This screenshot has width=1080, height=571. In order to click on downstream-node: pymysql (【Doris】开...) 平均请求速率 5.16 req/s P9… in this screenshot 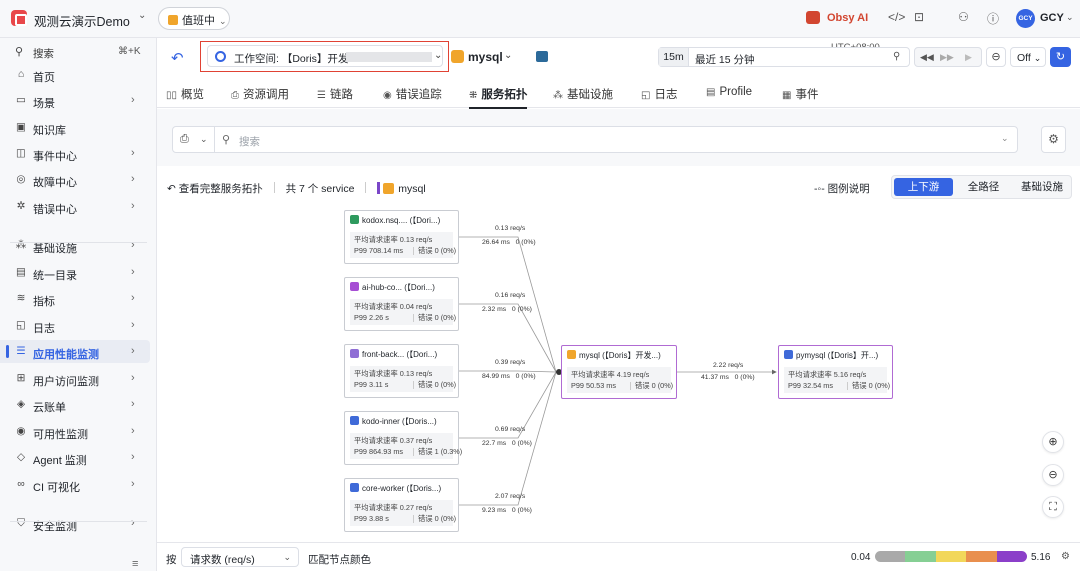, I will do `click(835, 372)`.